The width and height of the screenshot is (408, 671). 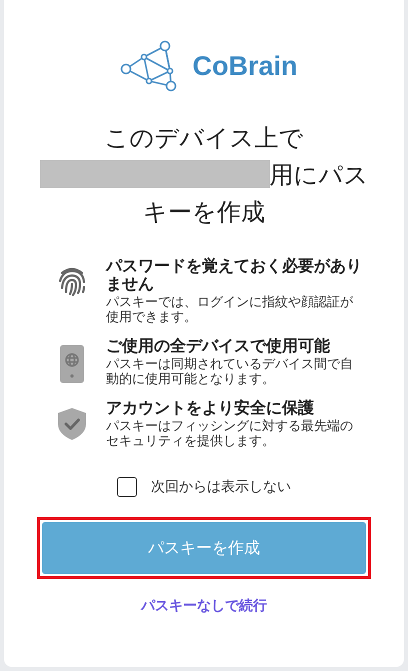 I want to click on title-text: このデバイス上で, so click(x=204, y=138).